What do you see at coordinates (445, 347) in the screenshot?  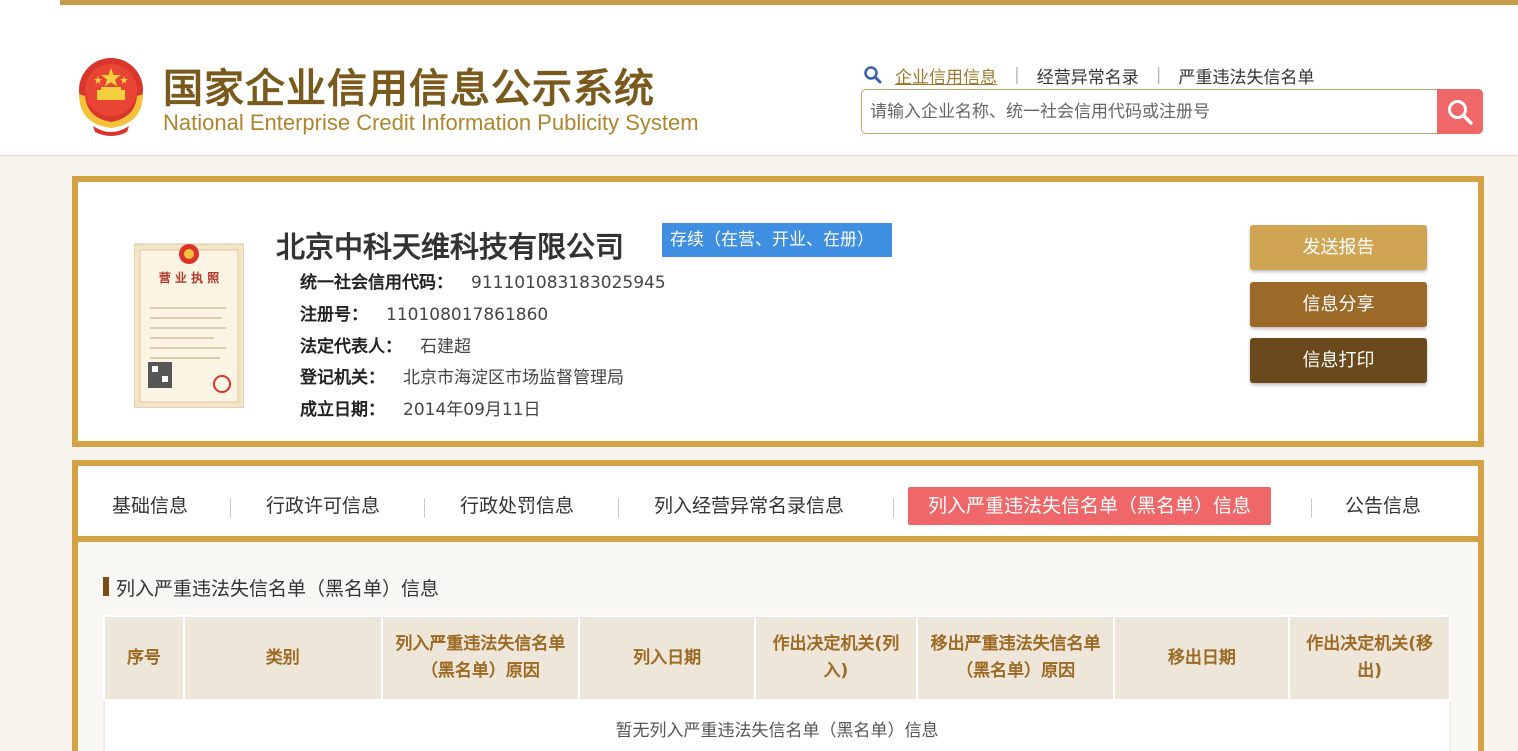 I see `info-value: 石建超` at bounding box center [445, 347].